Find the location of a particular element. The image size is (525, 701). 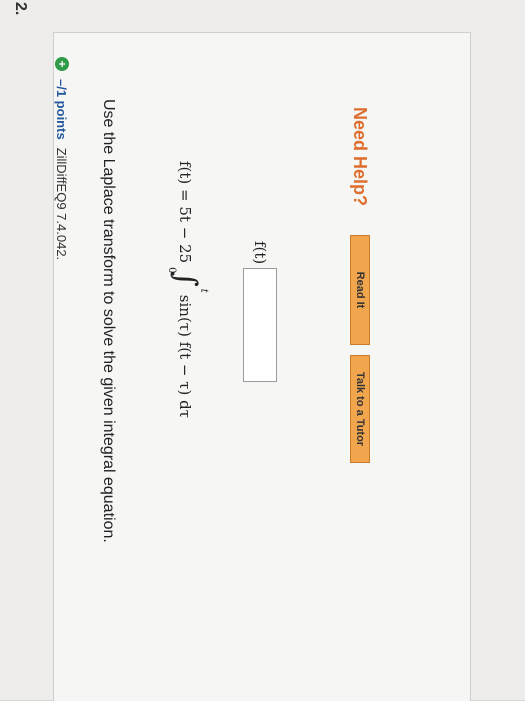

question-header: + –/1 points ZillDiffEQ9 7.4.042. is located at coordinates (62, 158).